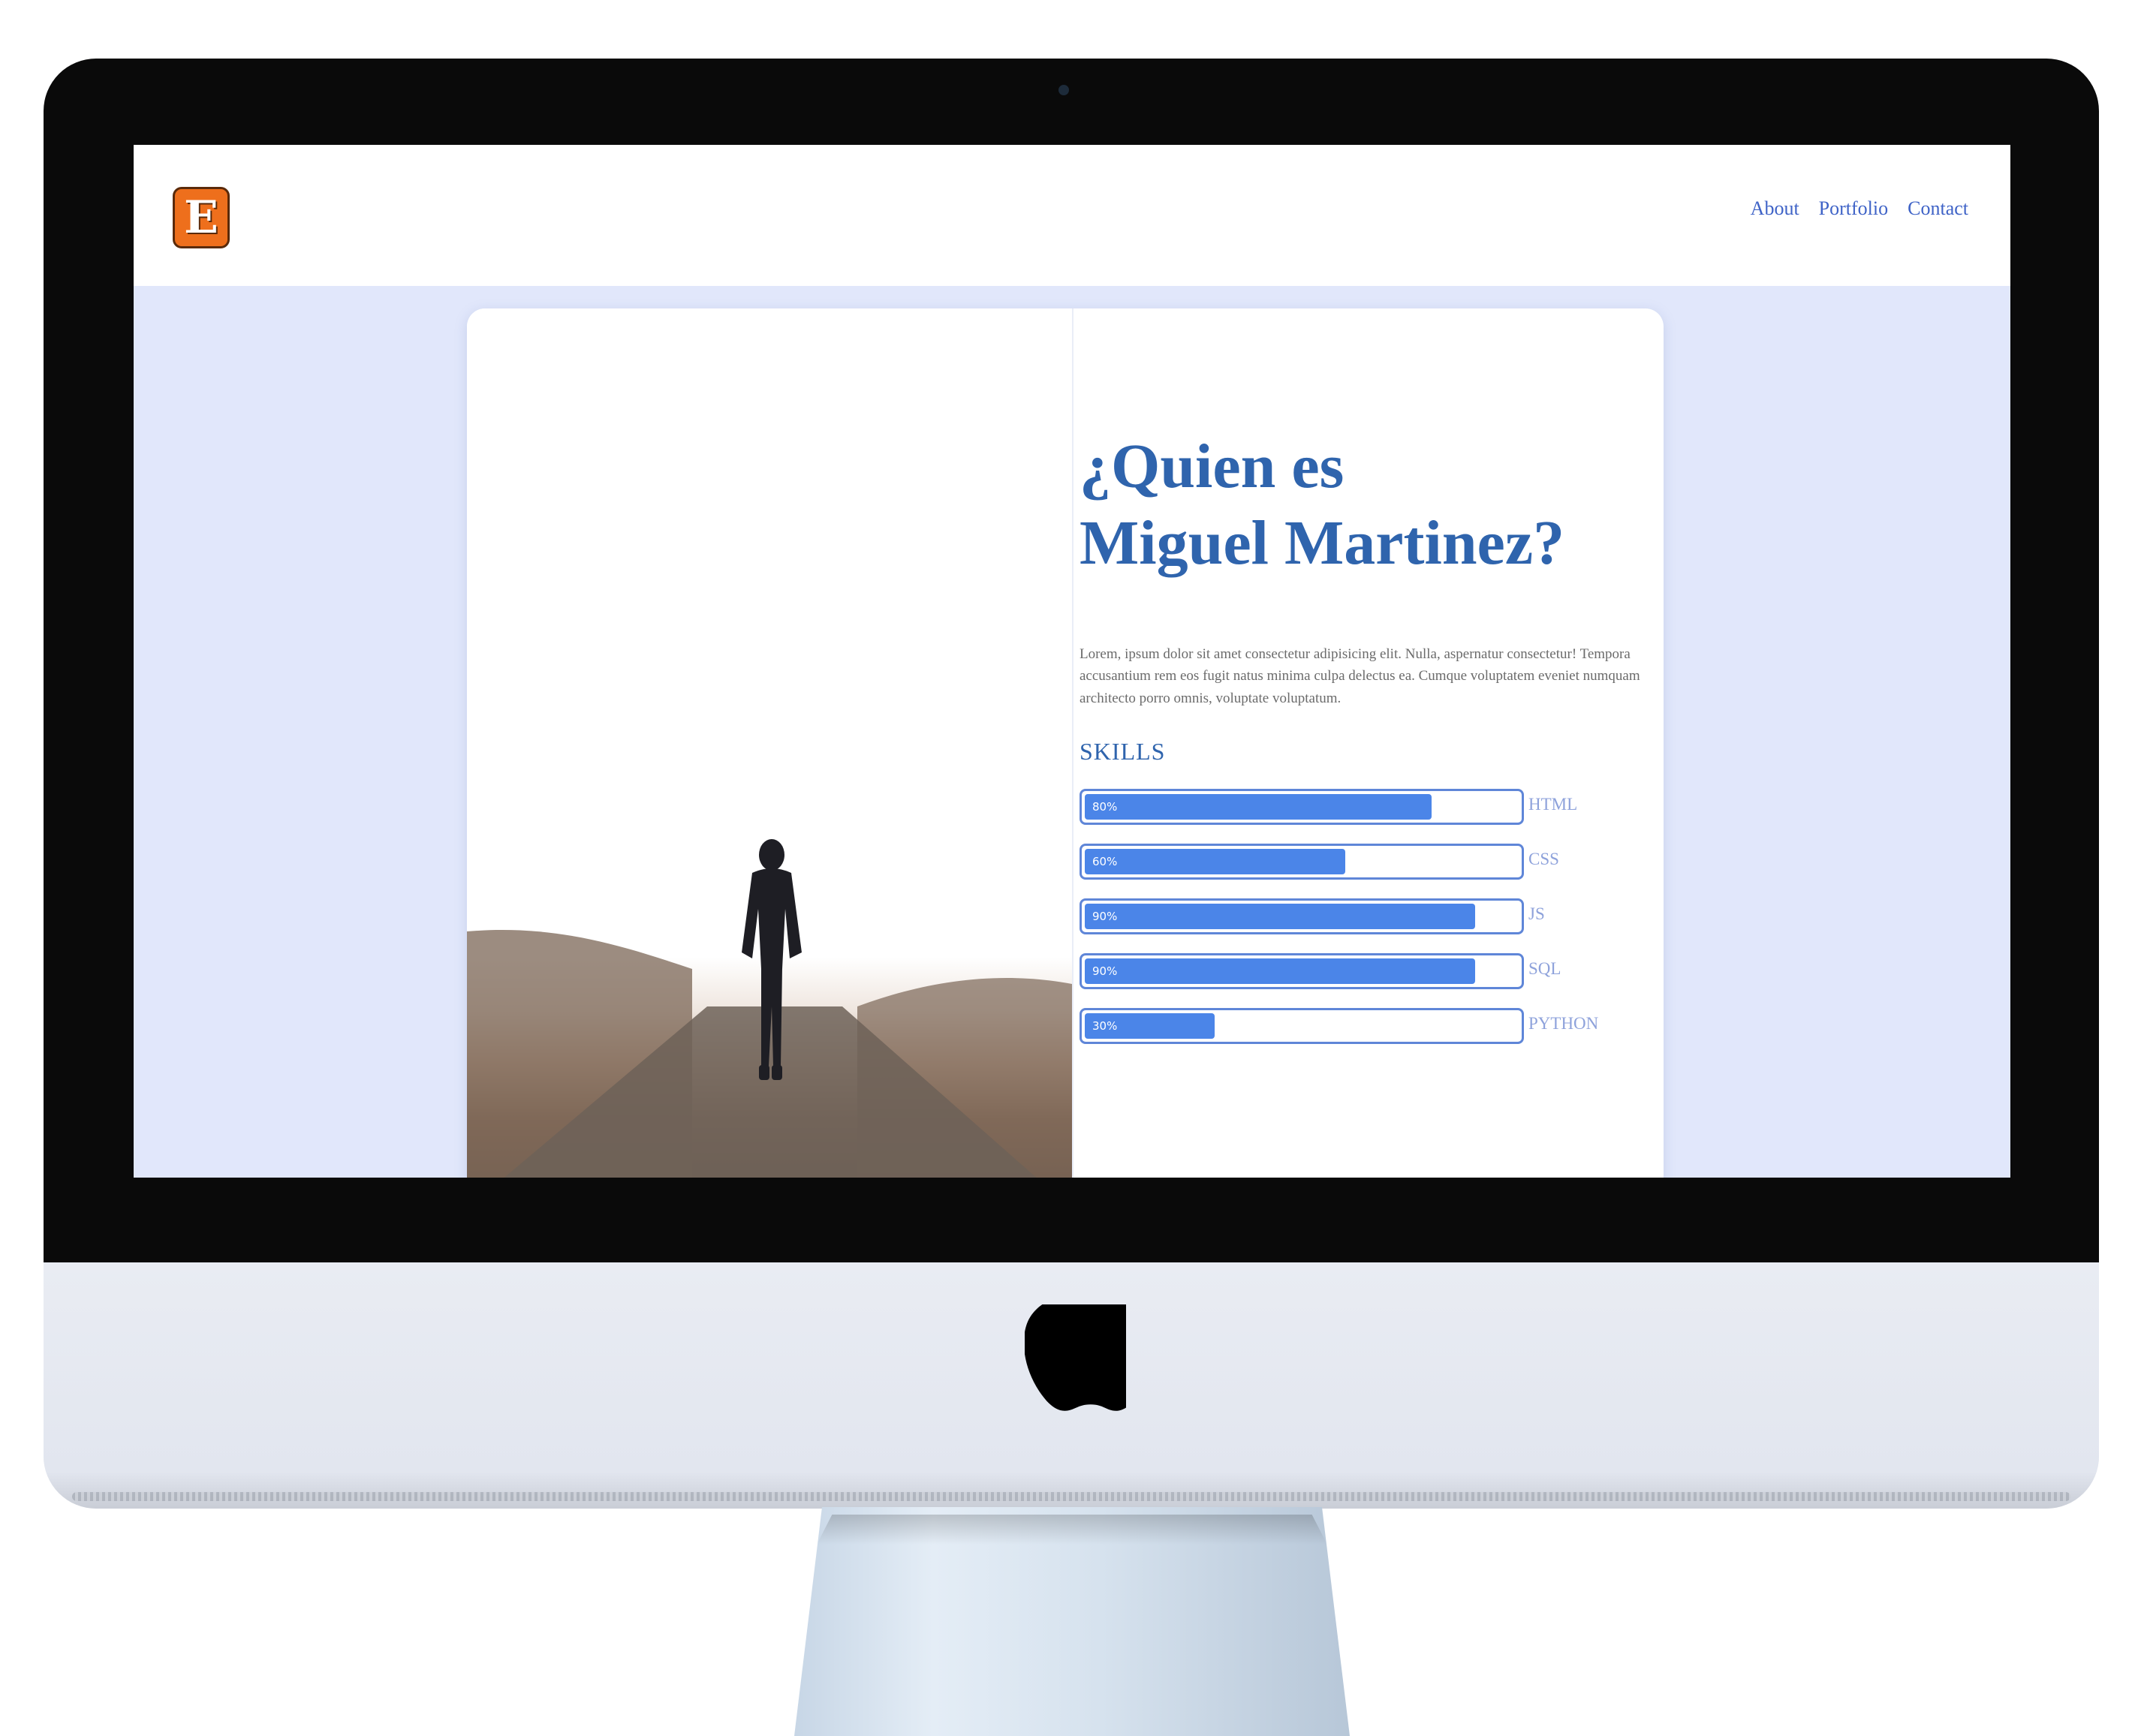  I want to click on skill-row-html: 80% HTML, so click(1365, 807).